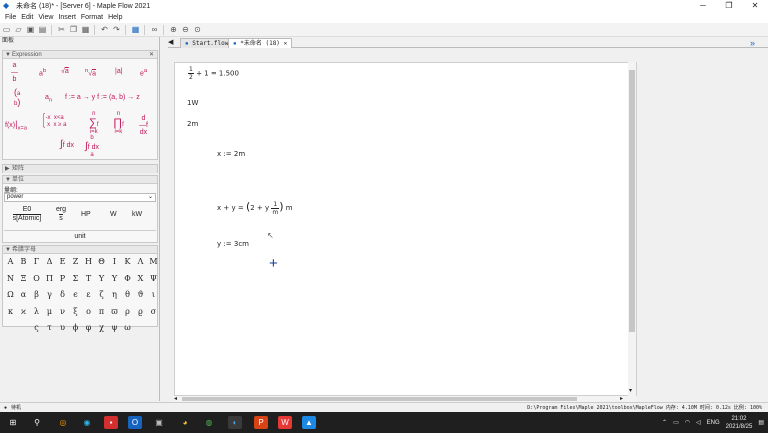  What do you see at coordinates (86, 214) in the screenshot?
I see `unit-hp-button: HP` at bounding box center [86, 214].